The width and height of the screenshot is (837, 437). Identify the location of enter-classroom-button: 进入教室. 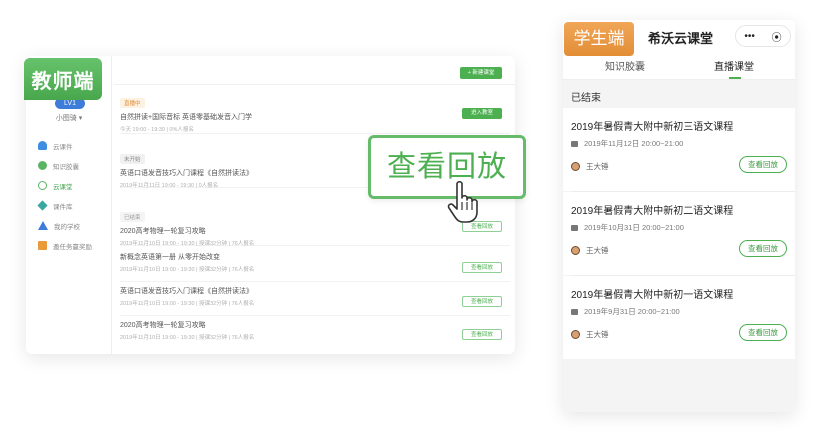
(482, 113).